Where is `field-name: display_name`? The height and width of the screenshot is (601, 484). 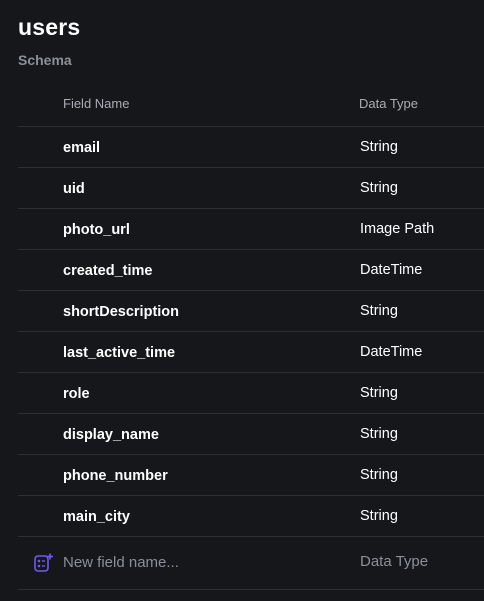
field-name: display_name is located at coordinates (111, 435).